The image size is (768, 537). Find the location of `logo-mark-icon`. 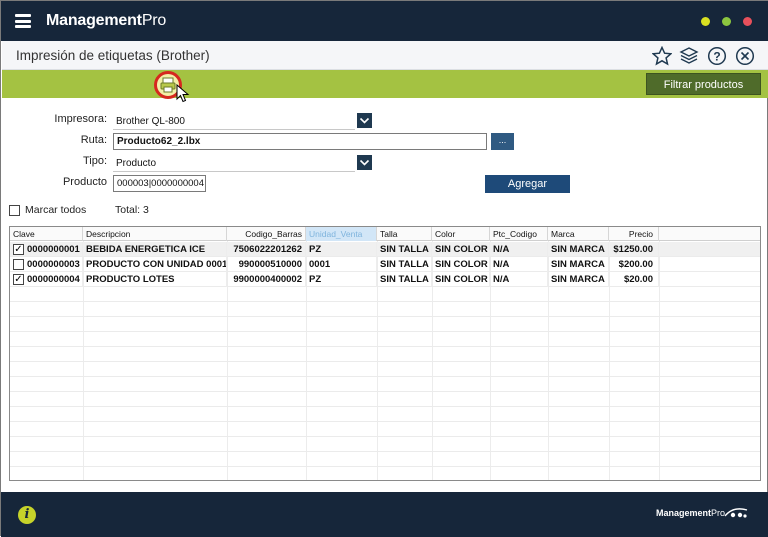

logo-mark-icon is located at coordinates (736, 513).